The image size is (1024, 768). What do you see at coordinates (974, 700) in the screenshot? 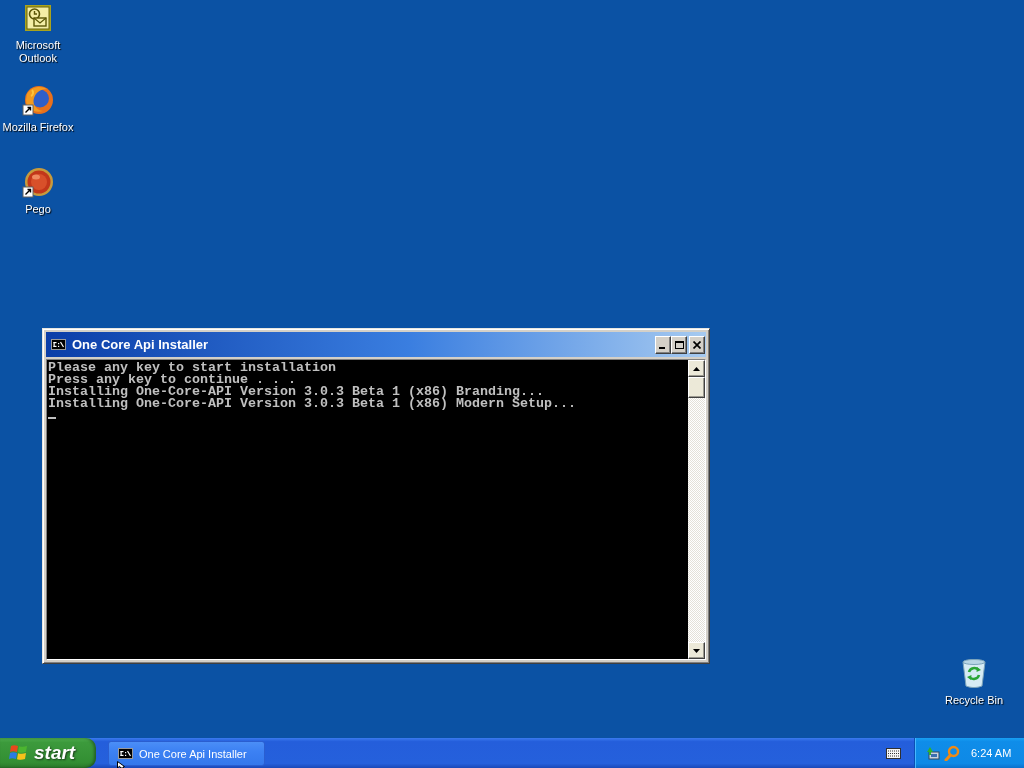
I see `desktop-icon-label: Recycle Bin` at bounding box center [974, 700].